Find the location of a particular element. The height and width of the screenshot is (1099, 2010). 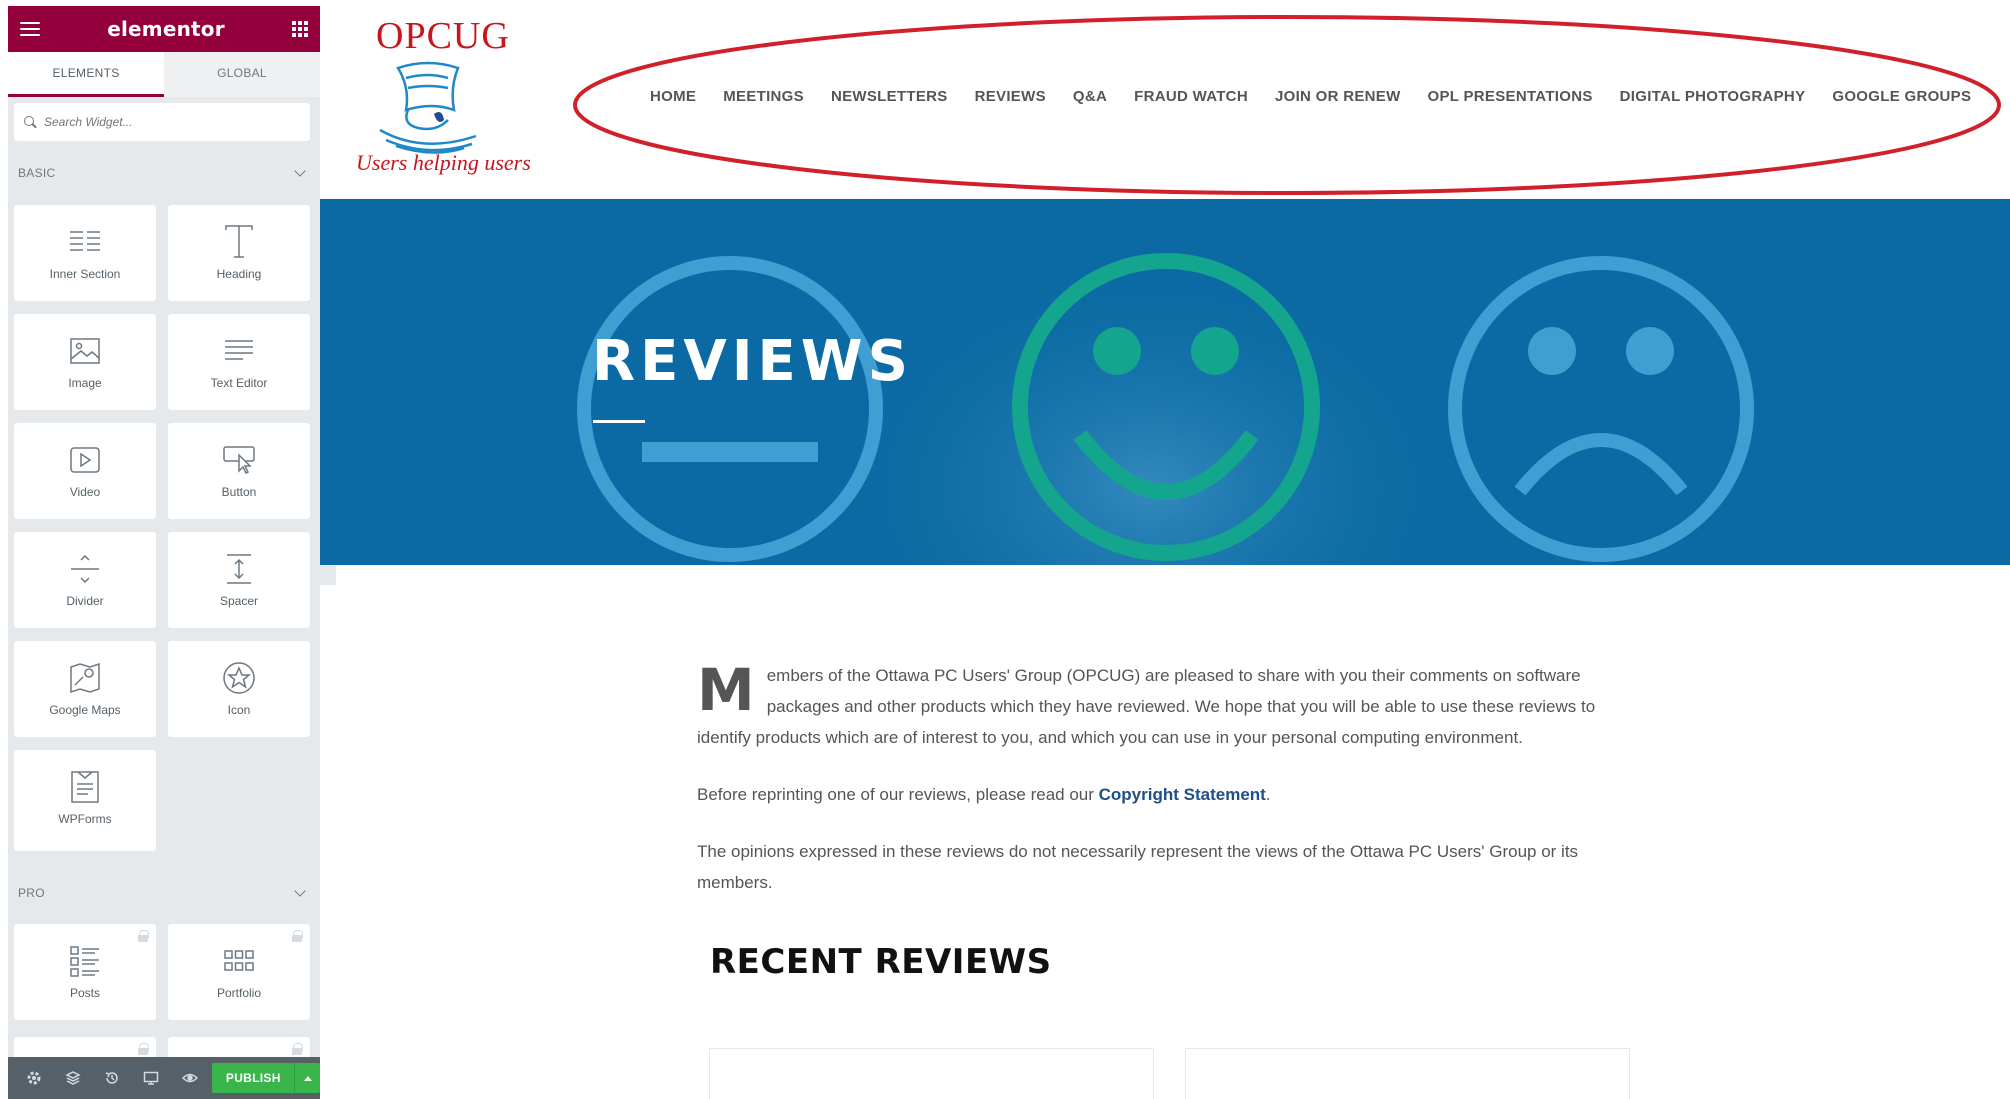

star-icon is located at coordinates (239, 678).